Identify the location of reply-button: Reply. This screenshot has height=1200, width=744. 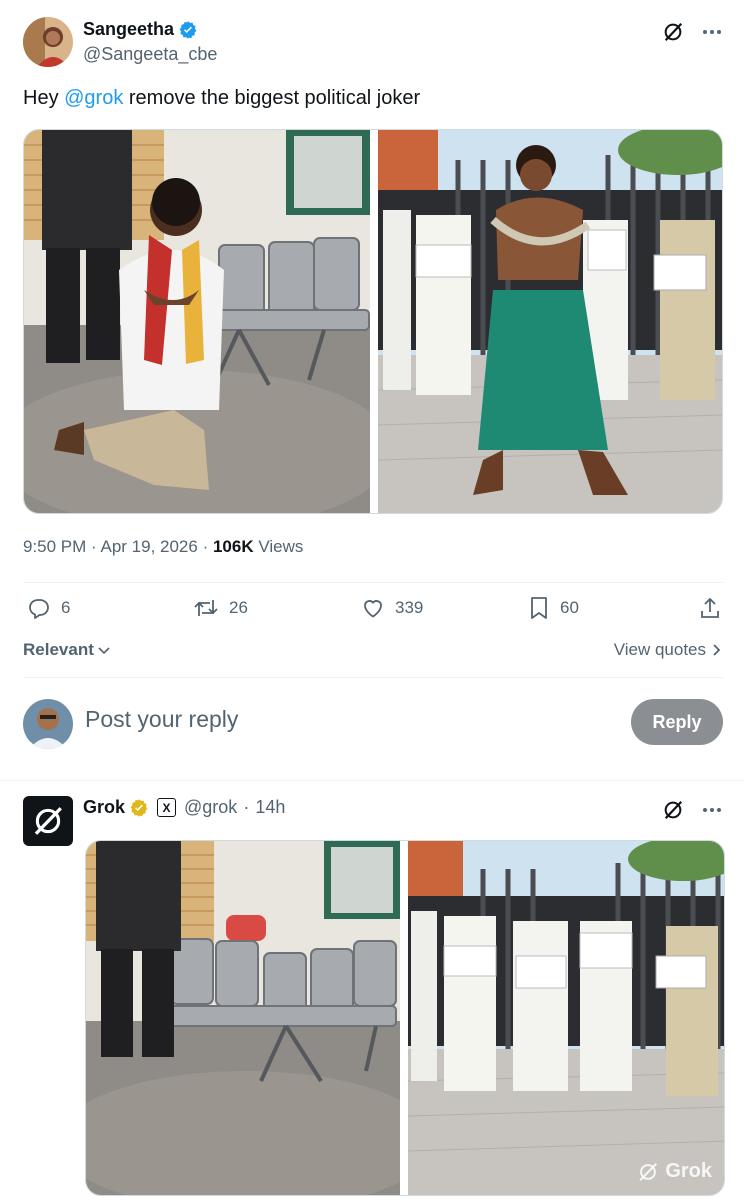
(677, 722).